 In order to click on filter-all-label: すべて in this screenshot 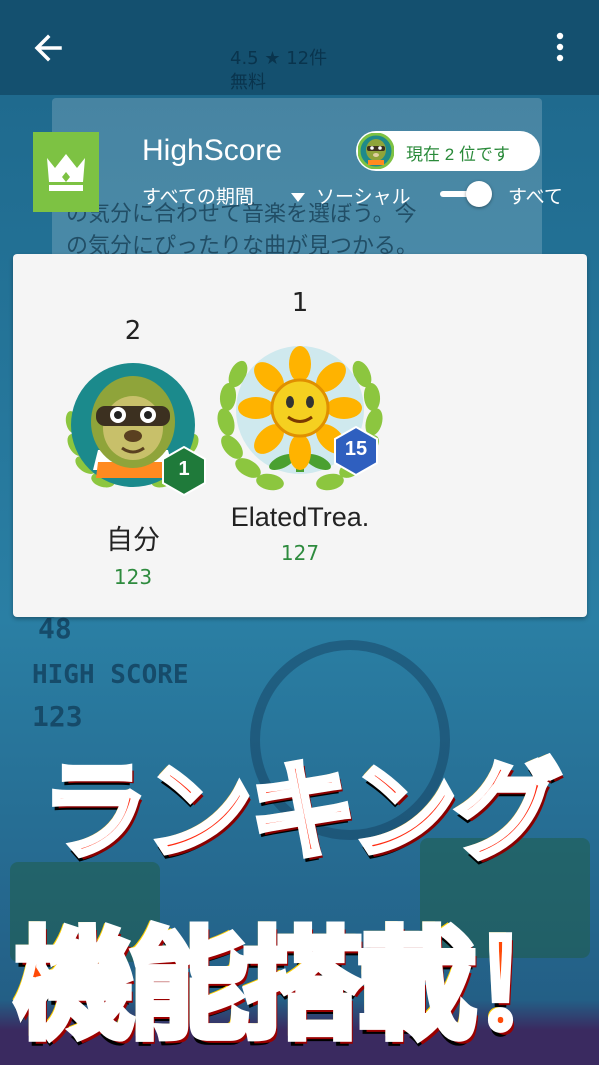, I will do `click(535, 197)`.